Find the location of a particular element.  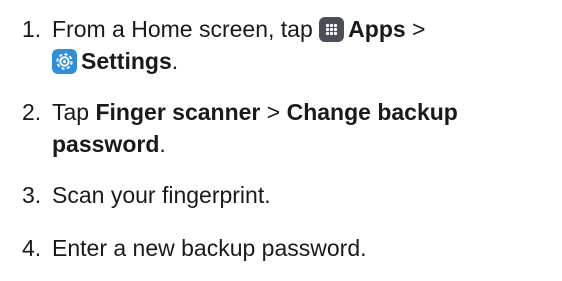

step-text: Scan your fingerprint. is located at coordinates (161, 195).